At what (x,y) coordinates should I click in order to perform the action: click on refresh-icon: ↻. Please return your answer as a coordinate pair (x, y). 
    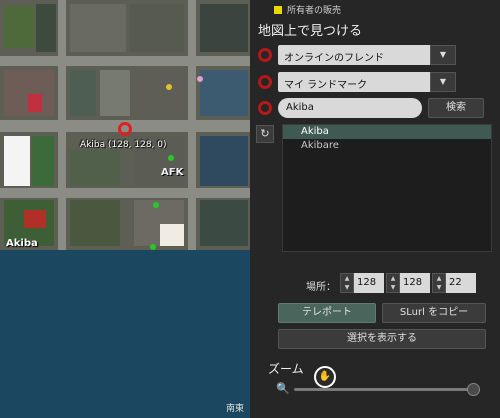
    Looking at the image, I should click on (265, 134).